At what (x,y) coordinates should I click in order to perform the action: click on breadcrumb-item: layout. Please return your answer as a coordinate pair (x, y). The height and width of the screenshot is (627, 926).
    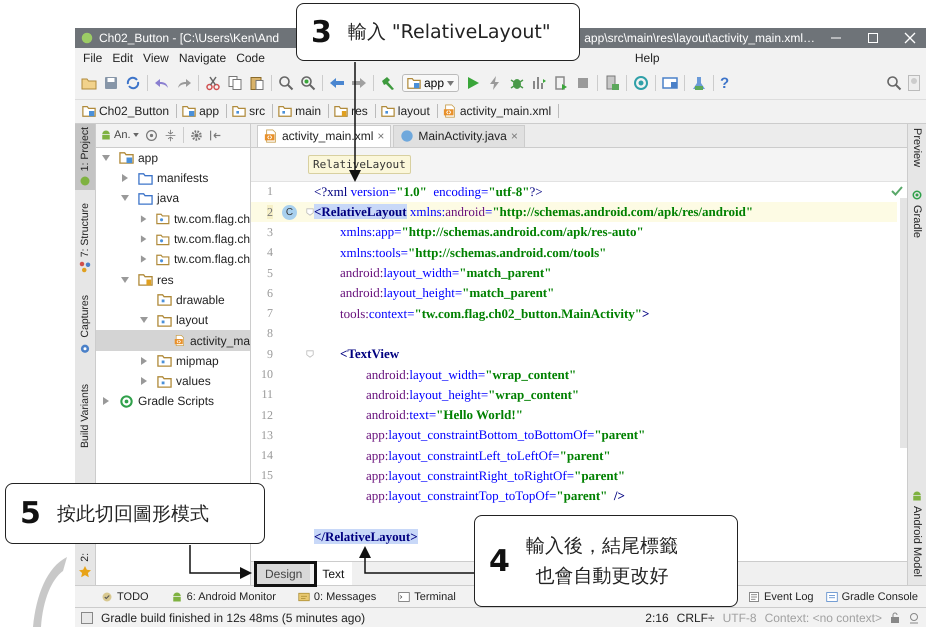
    Looking at the image, I should click on (408, 111).